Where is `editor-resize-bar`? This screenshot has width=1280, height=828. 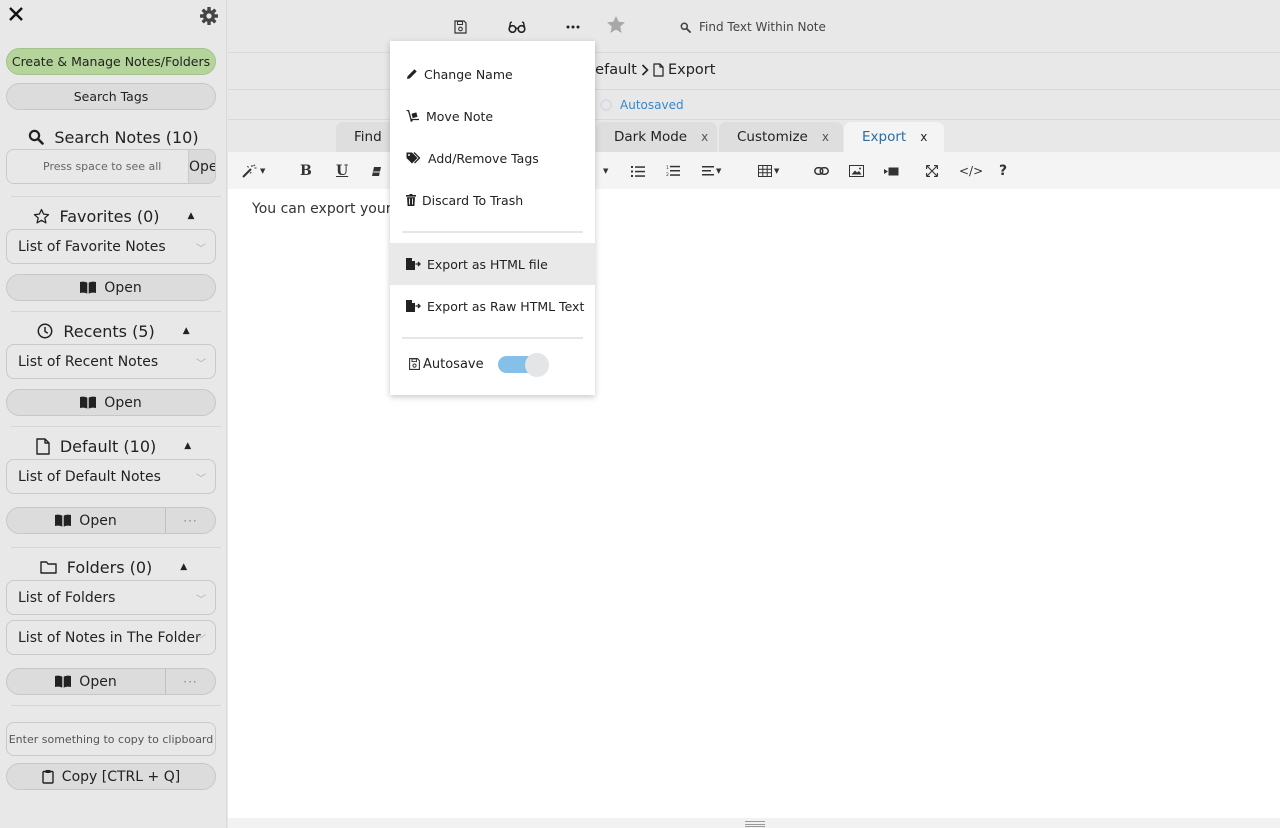
editor-resize-bar is located at coordinates (754, 823).